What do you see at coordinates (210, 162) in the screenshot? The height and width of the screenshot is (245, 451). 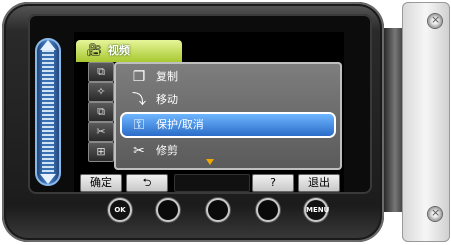 I see `scroll-down-indicator-icon` at bounding box center [210, 162].